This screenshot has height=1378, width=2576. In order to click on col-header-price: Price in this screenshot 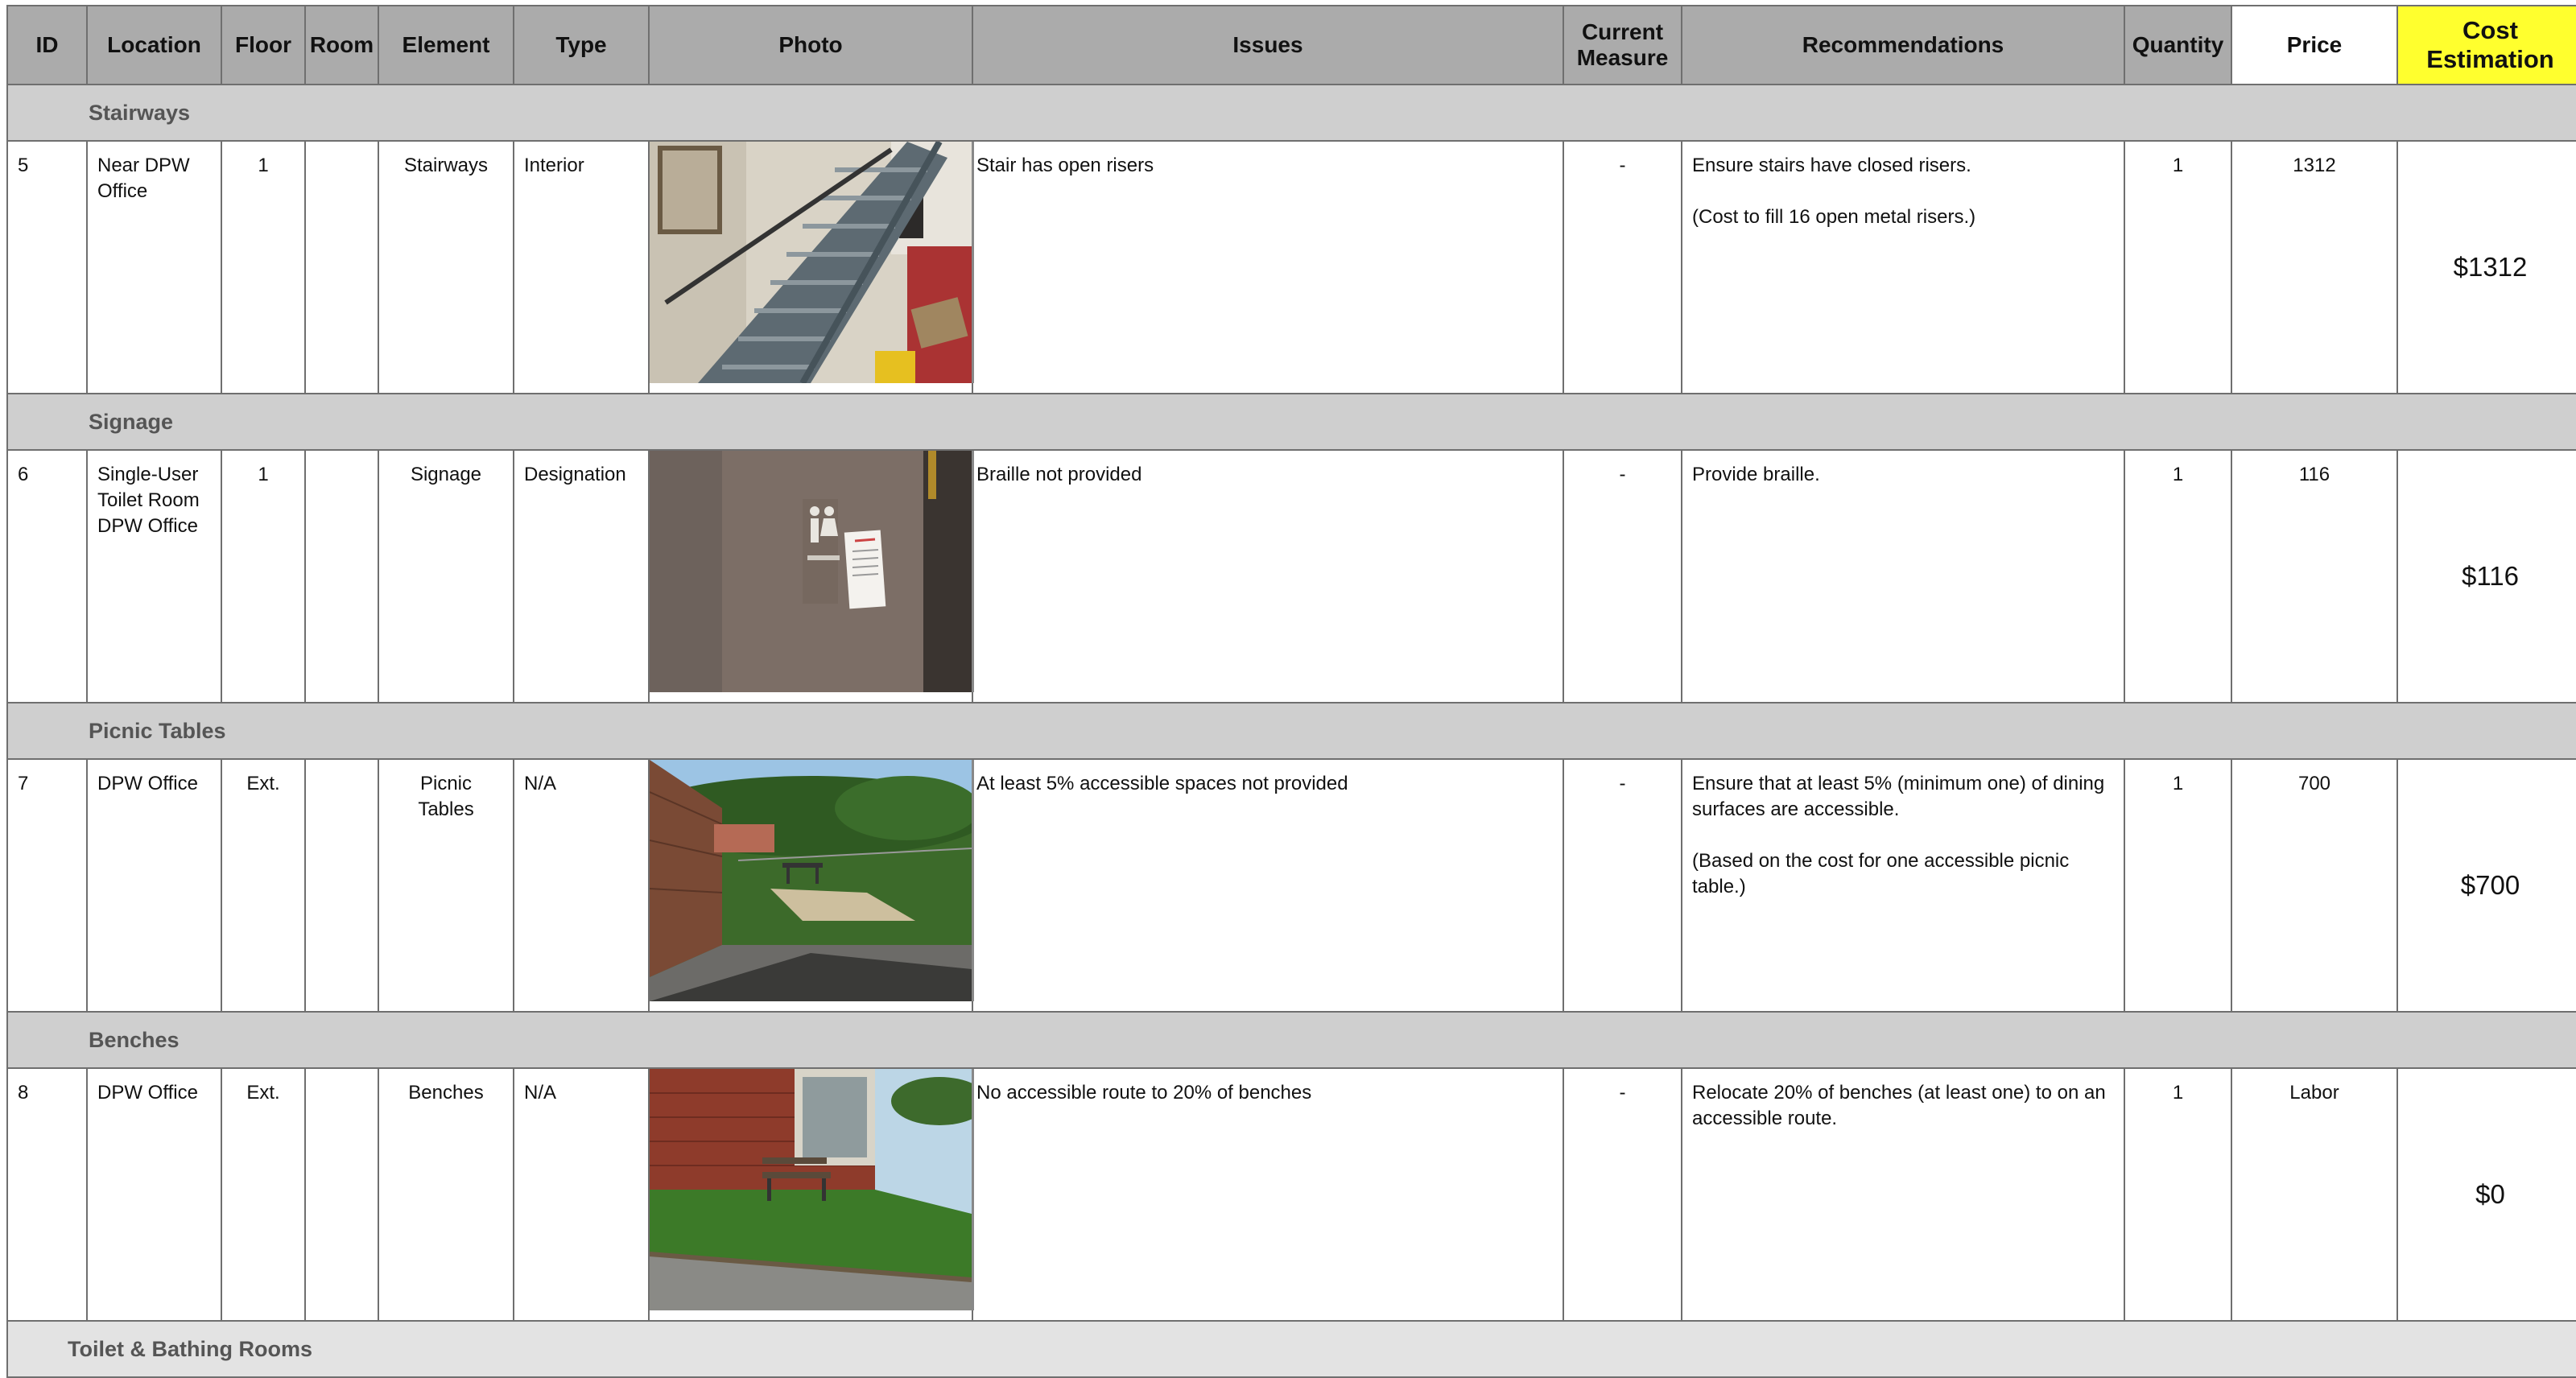, I will do `click(2314, 45)`.